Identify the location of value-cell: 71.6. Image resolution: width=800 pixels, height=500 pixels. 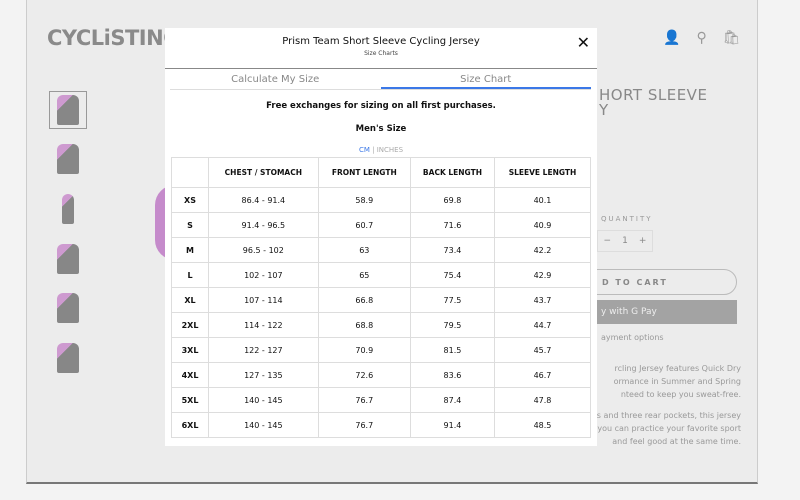
(452, 225).